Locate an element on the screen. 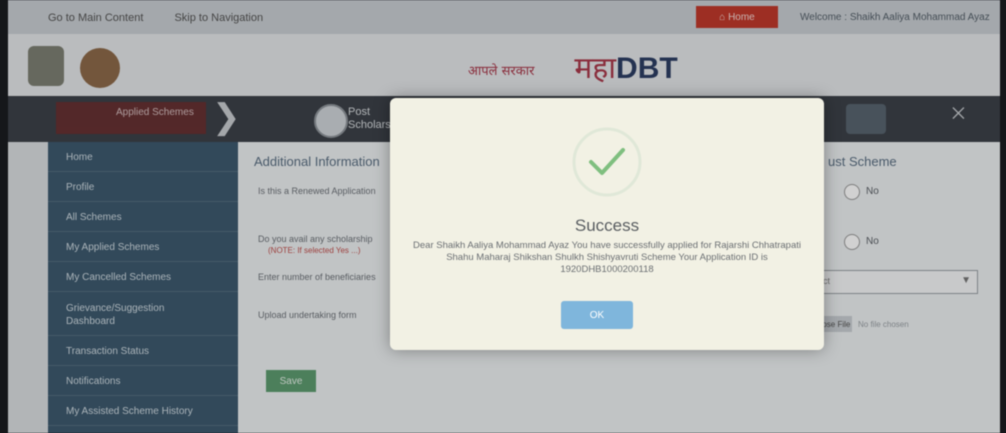  success-check-icon is located at coordinates (607, 162).